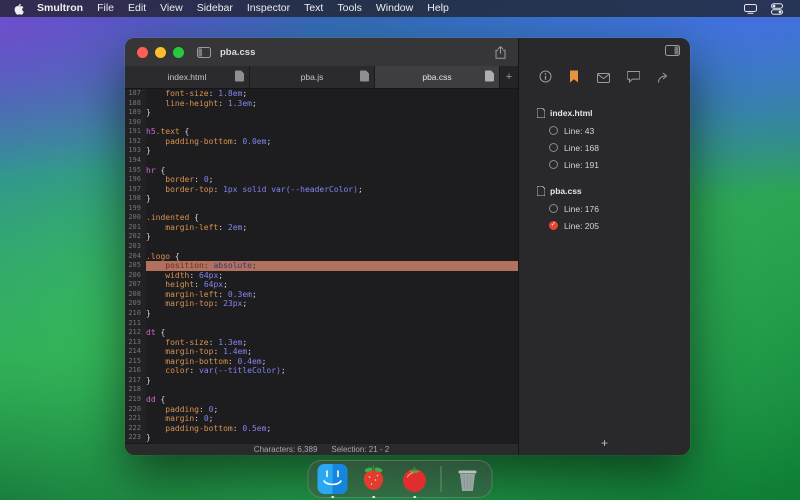 This screenshot has width=800, height=500. I want to click on code-line: 193}, so click(321, 151).